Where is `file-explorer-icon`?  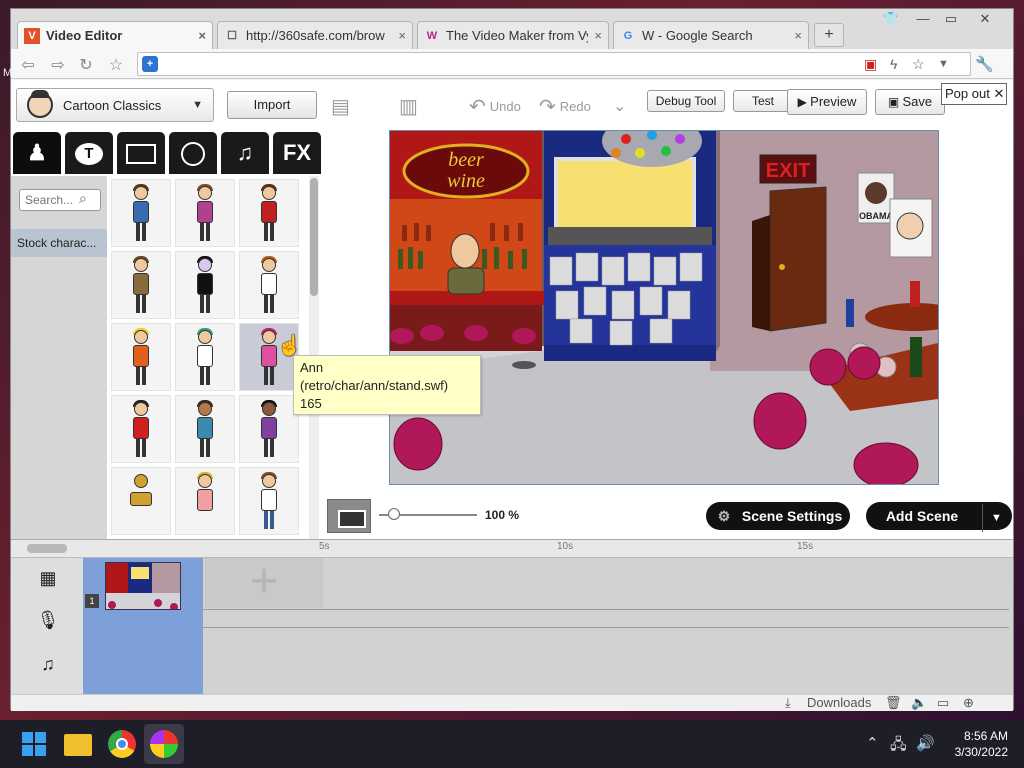 file-explorer-icon is located at coordinates (78, 745).